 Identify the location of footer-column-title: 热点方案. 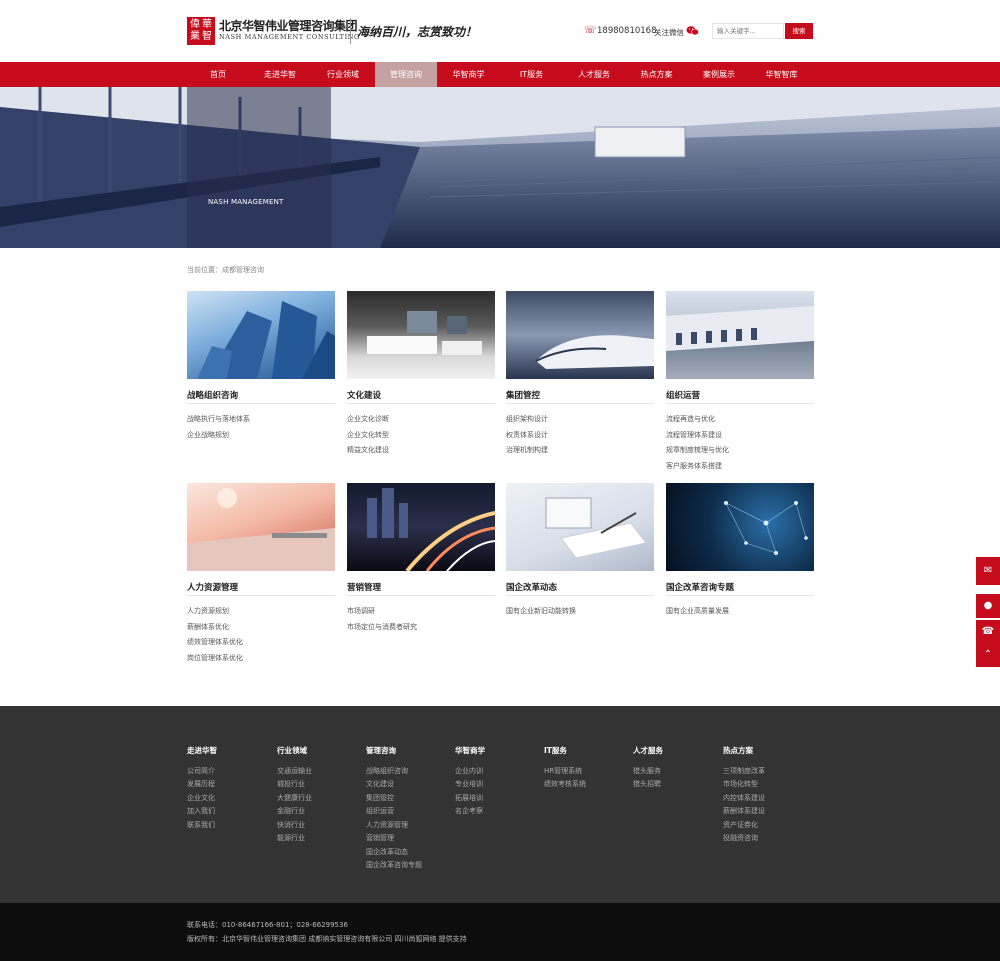
(738, 750).